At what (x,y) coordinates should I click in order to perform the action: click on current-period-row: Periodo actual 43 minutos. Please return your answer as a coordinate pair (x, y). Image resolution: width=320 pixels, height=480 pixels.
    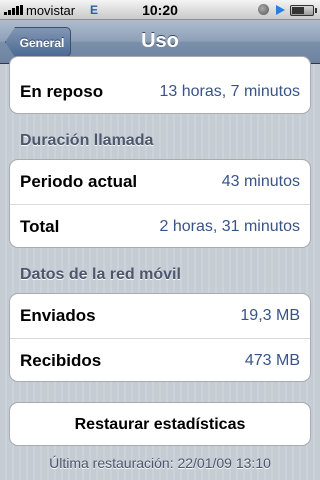
    Looking at the image, I should click on (160, 182).